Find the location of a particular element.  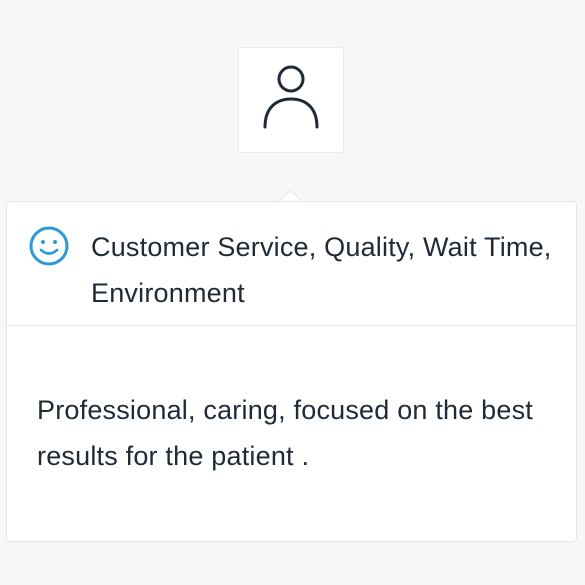

user-icon is located at coordinates (291, 97).